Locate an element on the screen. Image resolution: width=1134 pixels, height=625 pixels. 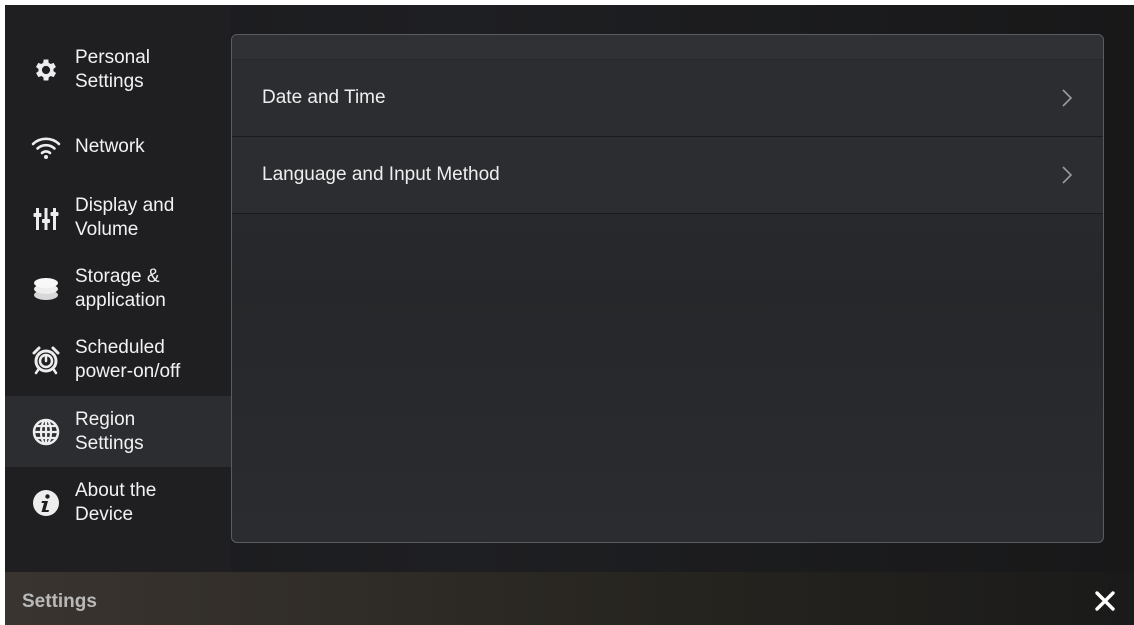
sidebar-item-network: Network is located at coordinates (118, 146).